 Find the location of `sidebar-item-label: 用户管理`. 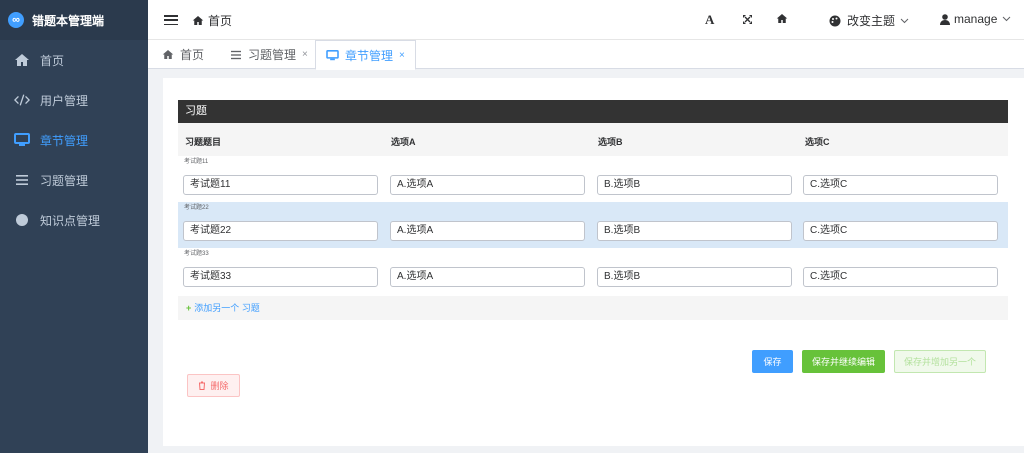

sidebar-item-label: 用户管理 is located at coordinates (64, 100).